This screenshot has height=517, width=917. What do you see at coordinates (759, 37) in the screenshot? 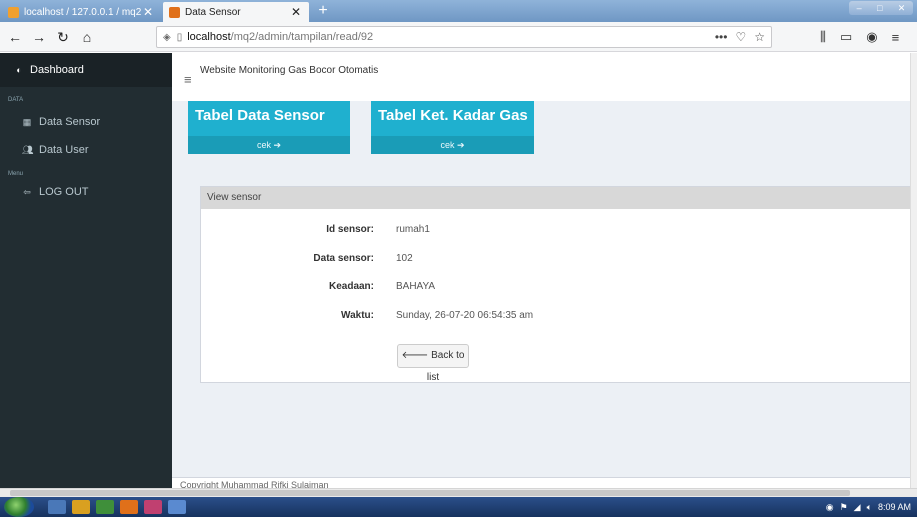
I see `bookmark-star-icon: ☆` at bounding box center [759, 37].